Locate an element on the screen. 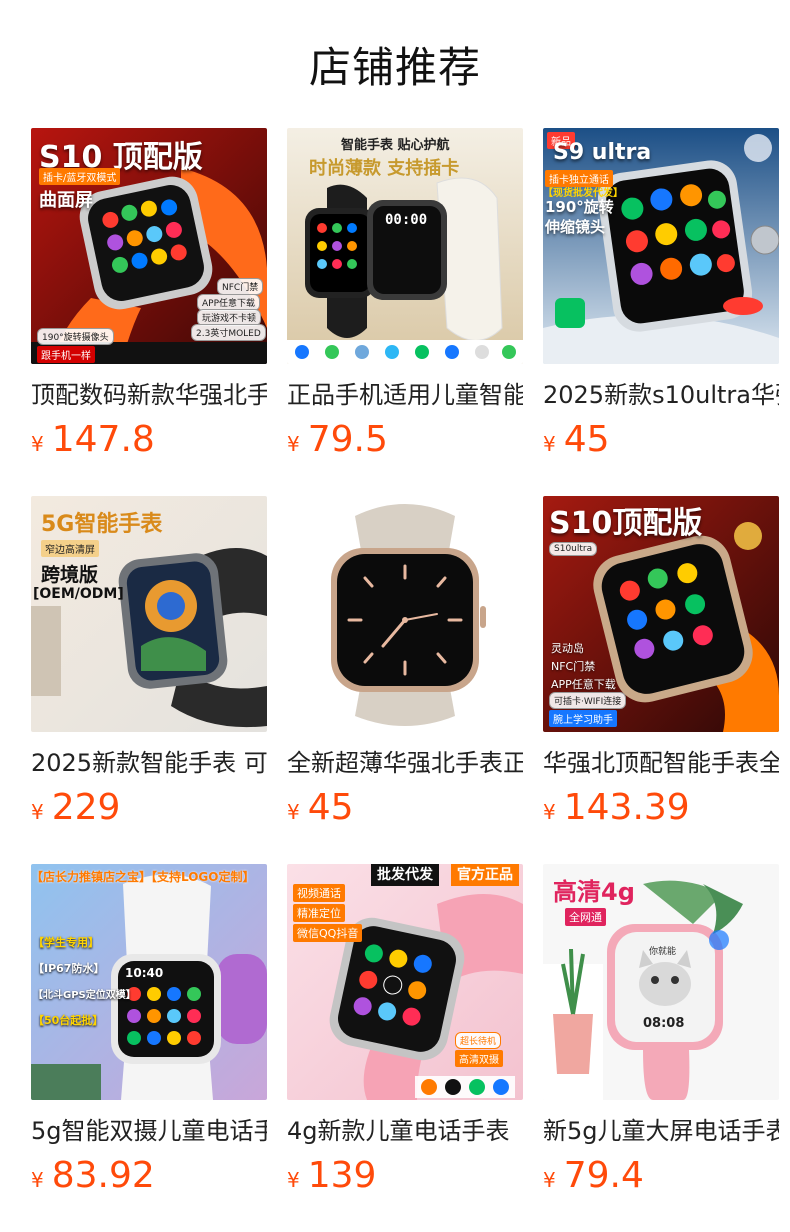 The width and height of the screenshot is (790, 1232). image-tag: 全网通 is located at coordinates (585, 917).